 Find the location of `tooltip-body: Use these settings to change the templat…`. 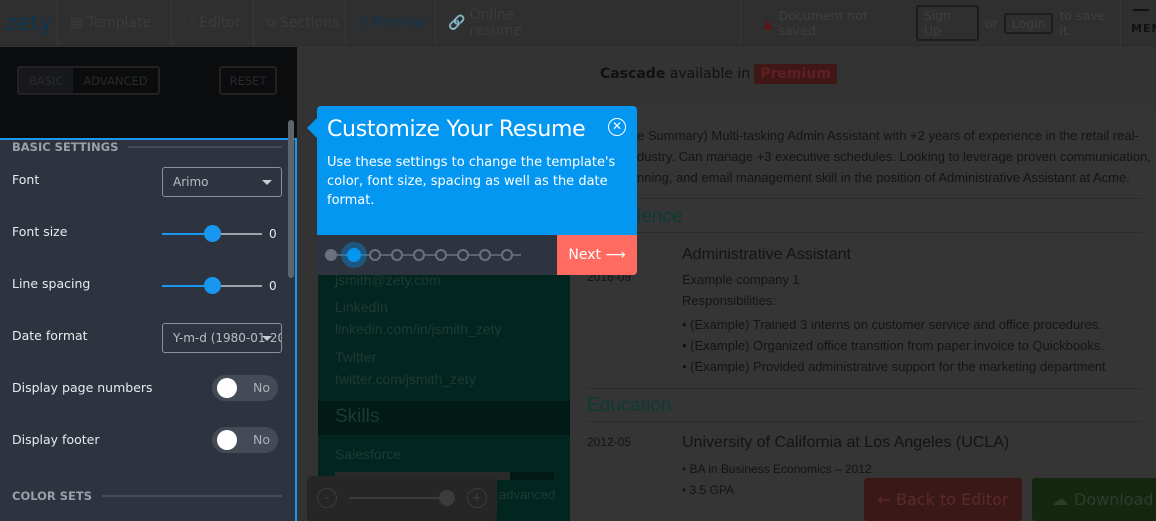

tooltip-body: Use these settings to change the templat… is located at coordinates (471, 181).